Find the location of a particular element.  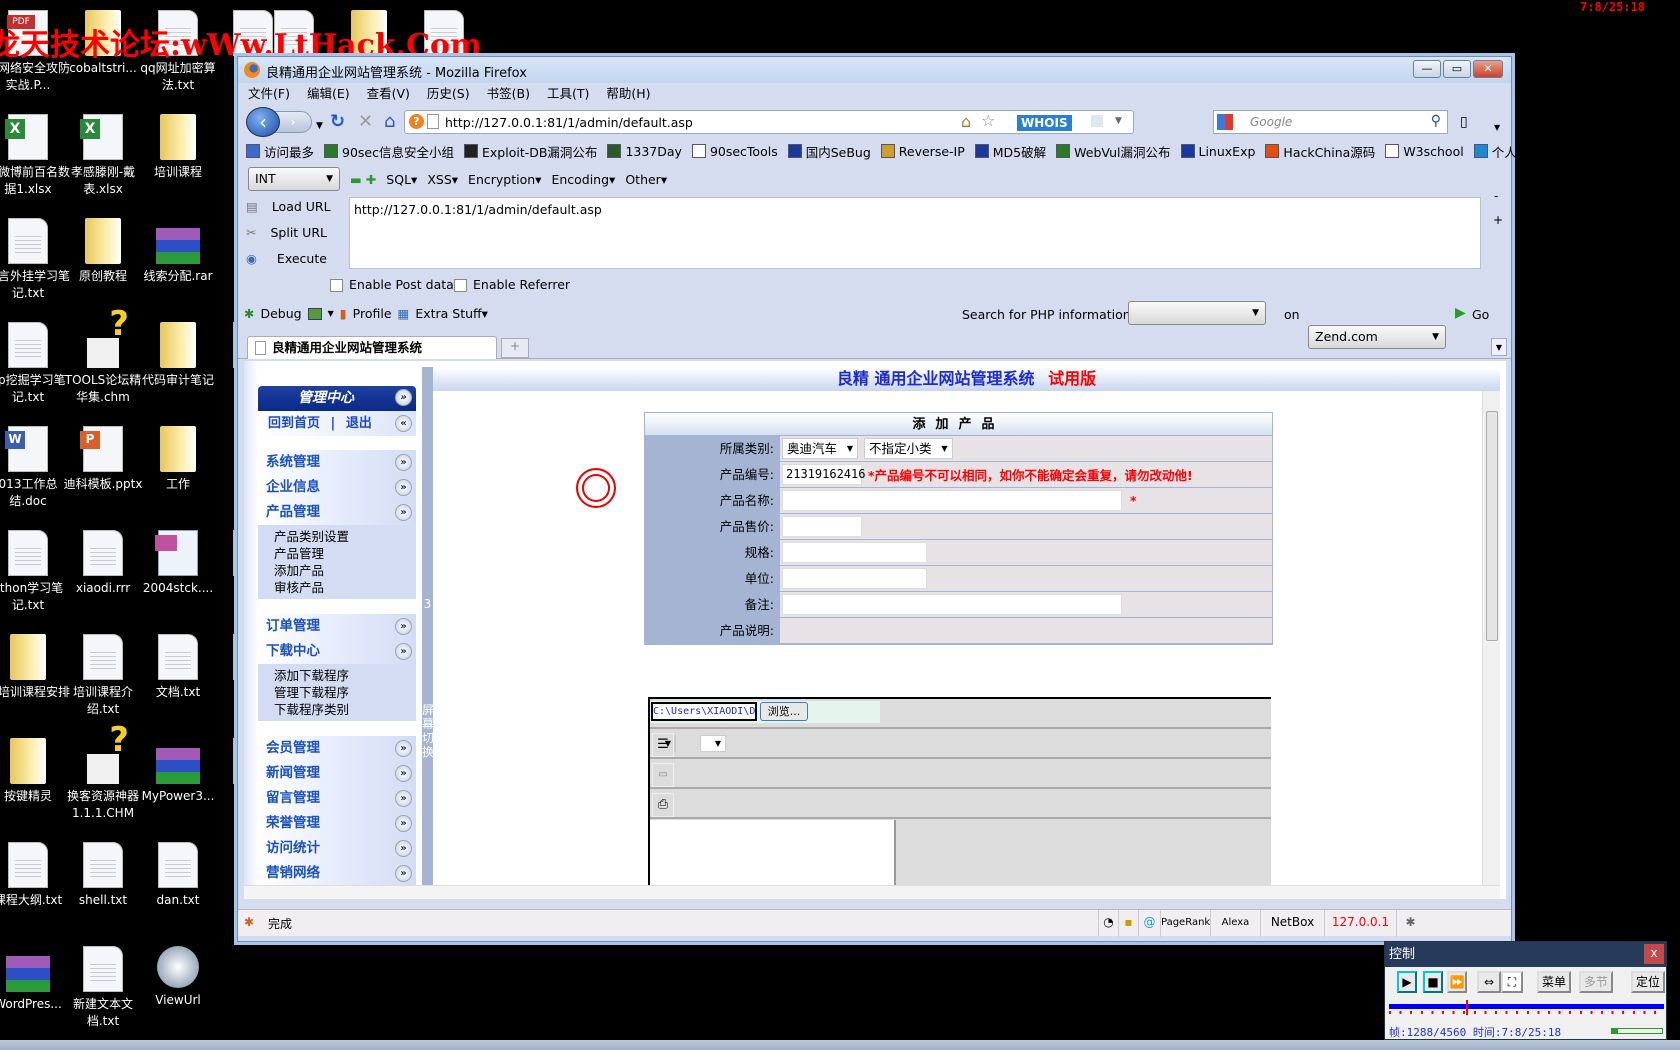

locate-button: 定位 is located at coordinates (1648, 982).